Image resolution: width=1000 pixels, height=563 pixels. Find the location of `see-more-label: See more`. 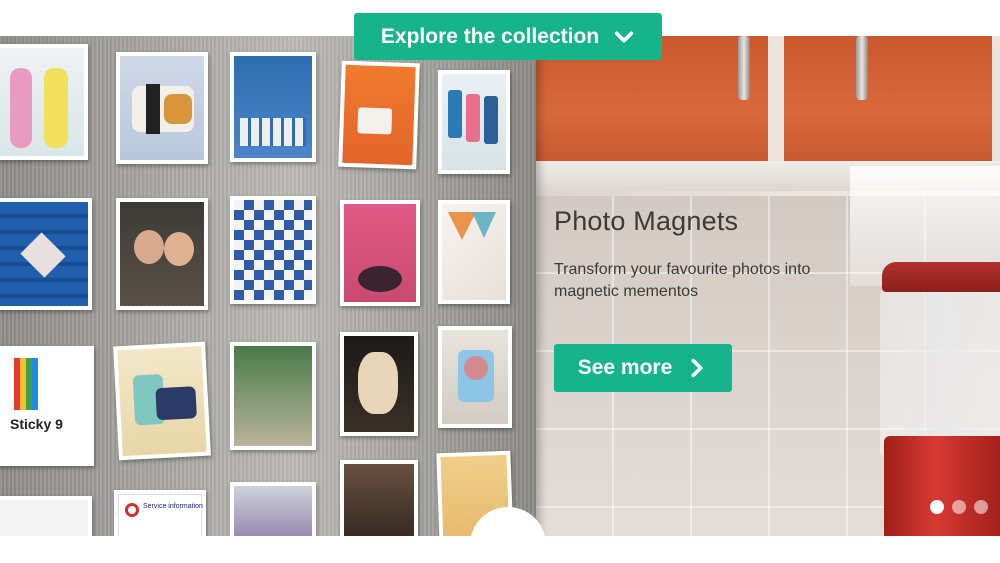

see-more-label: See more is located at coordinates (625, 367).